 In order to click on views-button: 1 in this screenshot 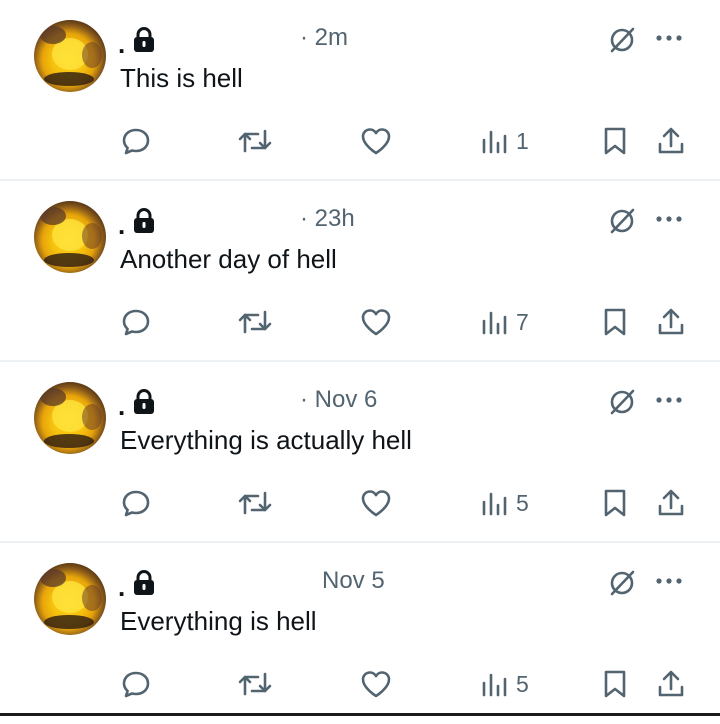, I will do `click(504, 141)`.